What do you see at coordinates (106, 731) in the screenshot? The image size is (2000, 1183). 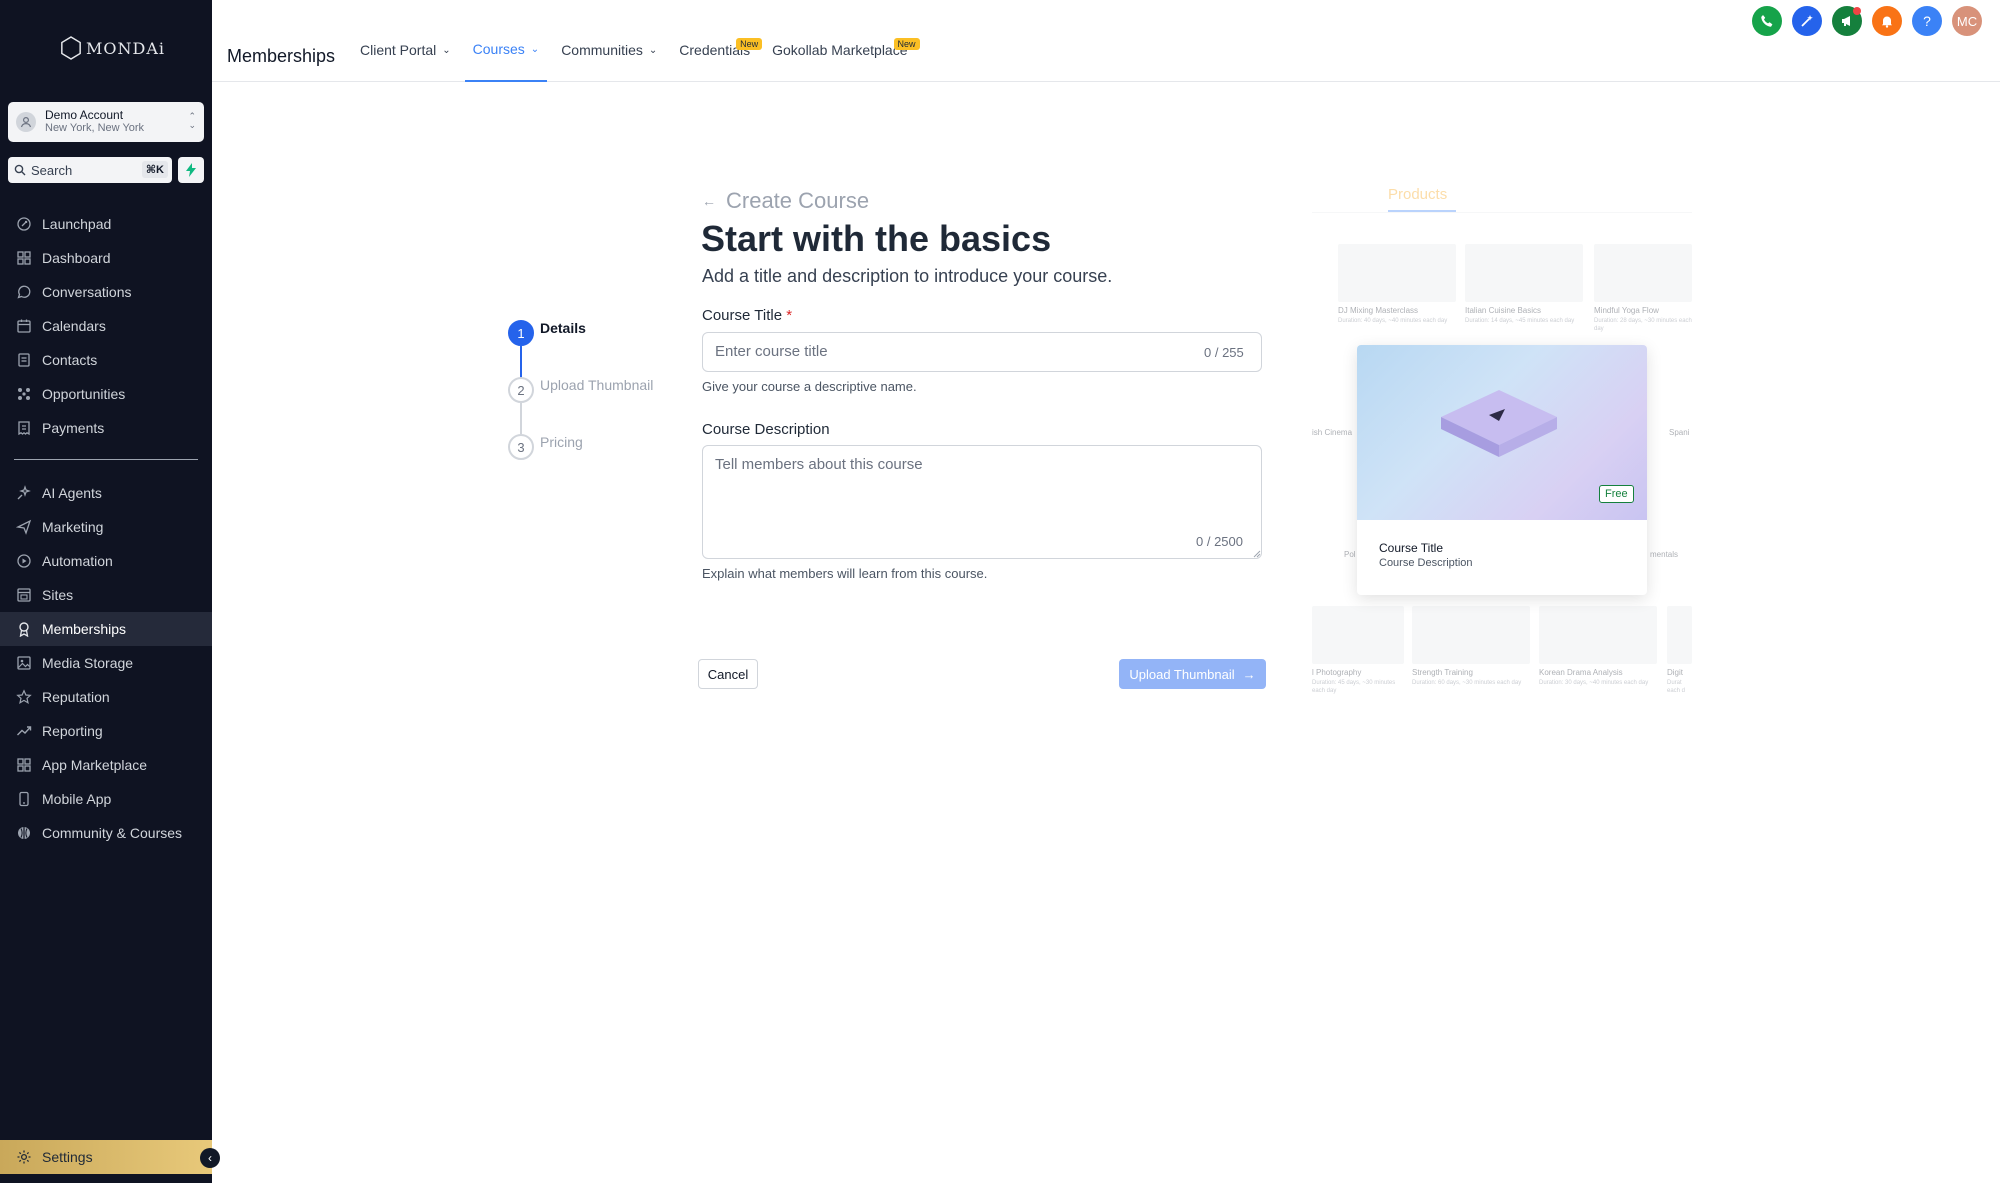 I see `sidebar-item-reporting: Reporting` at bounding box center [106, 731].